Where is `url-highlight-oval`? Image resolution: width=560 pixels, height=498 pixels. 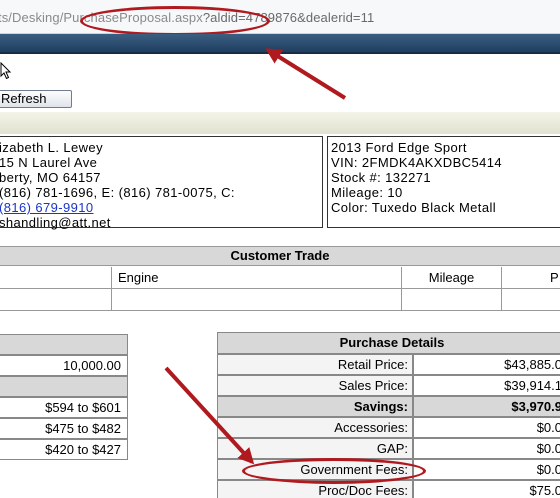
url-highlight-oval is located at coordinates (175, 21).